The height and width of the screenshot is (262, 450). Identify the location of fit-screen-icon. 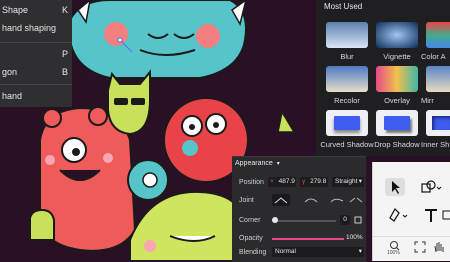
(420, 247).